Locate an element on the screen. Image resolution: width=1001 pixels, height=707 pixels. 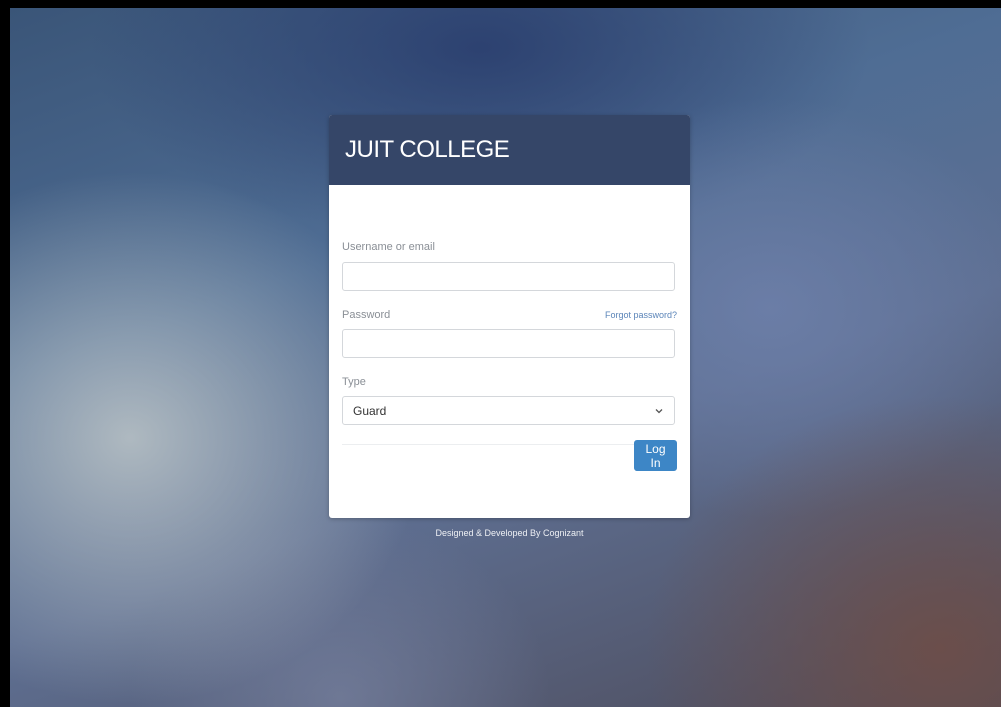
username-label: Username or email is located at coordinates (388, 247).